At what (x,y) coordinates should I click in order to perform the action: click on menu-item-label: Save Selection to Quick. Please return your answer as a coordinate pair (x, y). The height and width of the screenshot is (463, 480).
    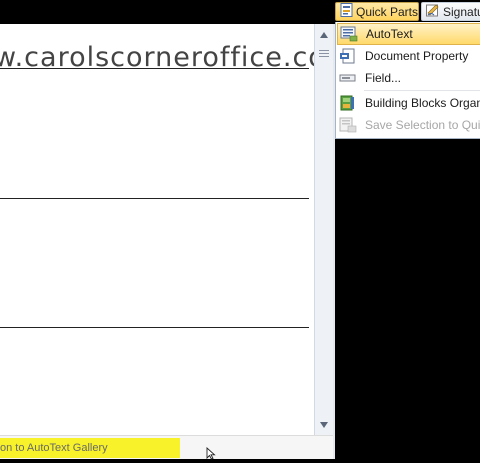
    Looking at the image, I should click on (422, 125).